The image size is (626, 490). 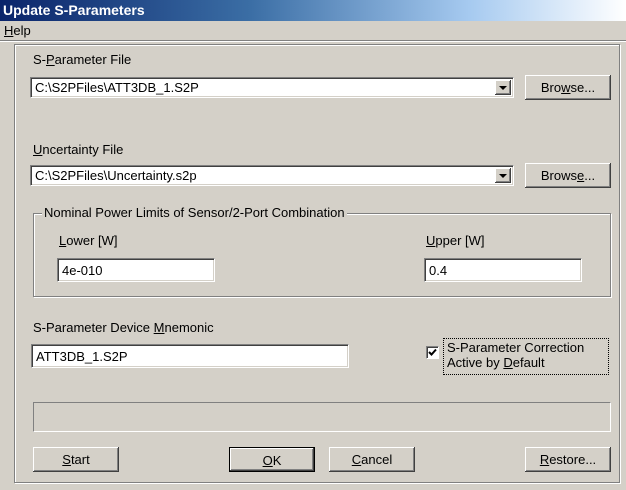 What do you see at coordinates (76, 459) in the screenshot?
I see `start-button: Start` at bounding box center [76, 459].